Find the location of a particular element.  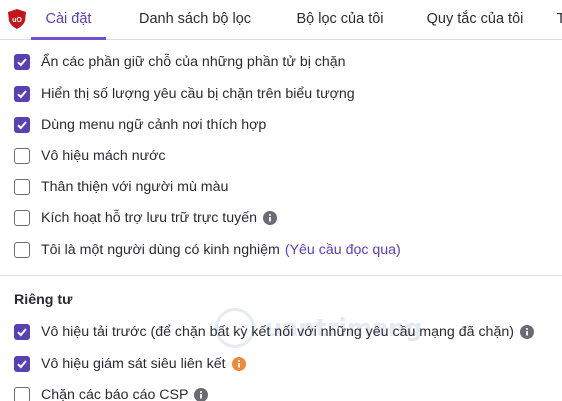

setting-disable-hyperlink-auditing: Vô hiệu giám sát siêu liên kết is located at coordinates (130, 364).